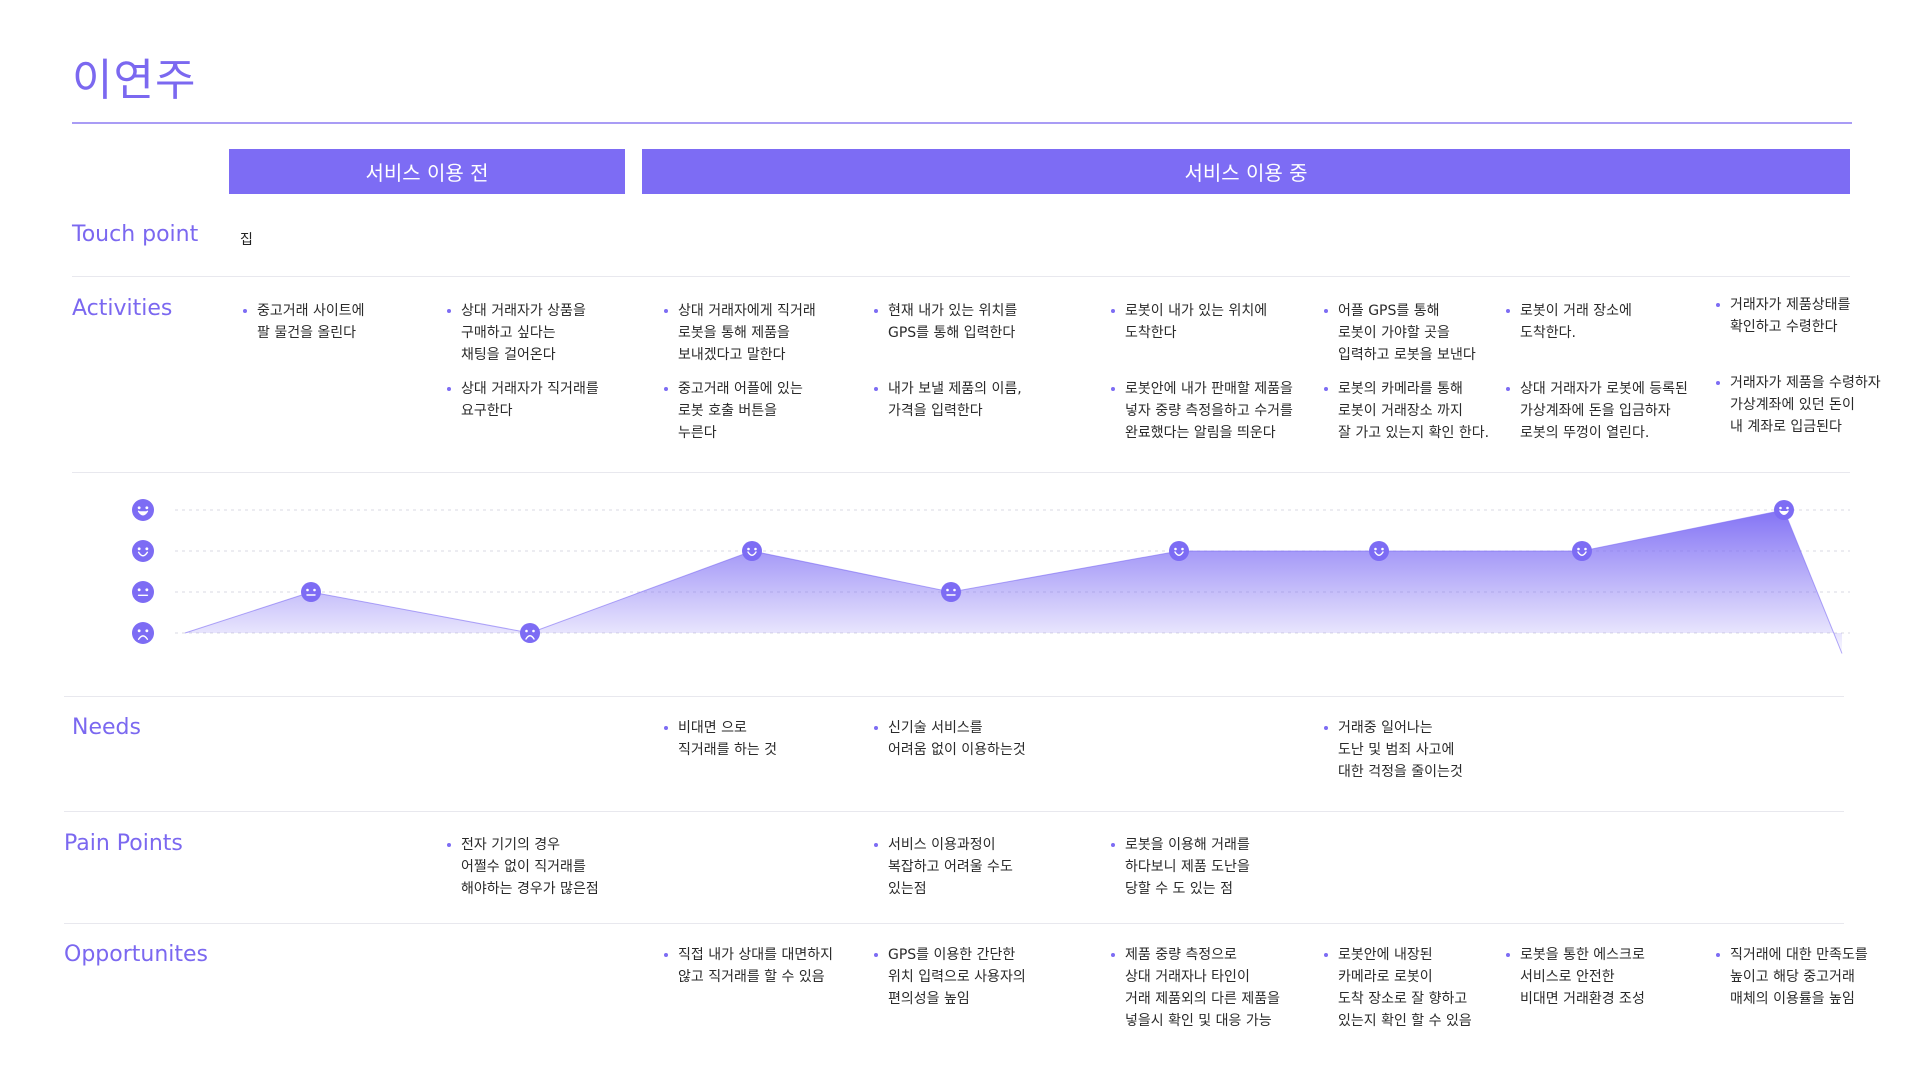 This screenshot has width=1920, height=1080. What do you see at coordinates (751, 977) in the screenshot?
I see `bullet-line: 않고 직거래를 할 수 있음` at bounding box center [751, 977].